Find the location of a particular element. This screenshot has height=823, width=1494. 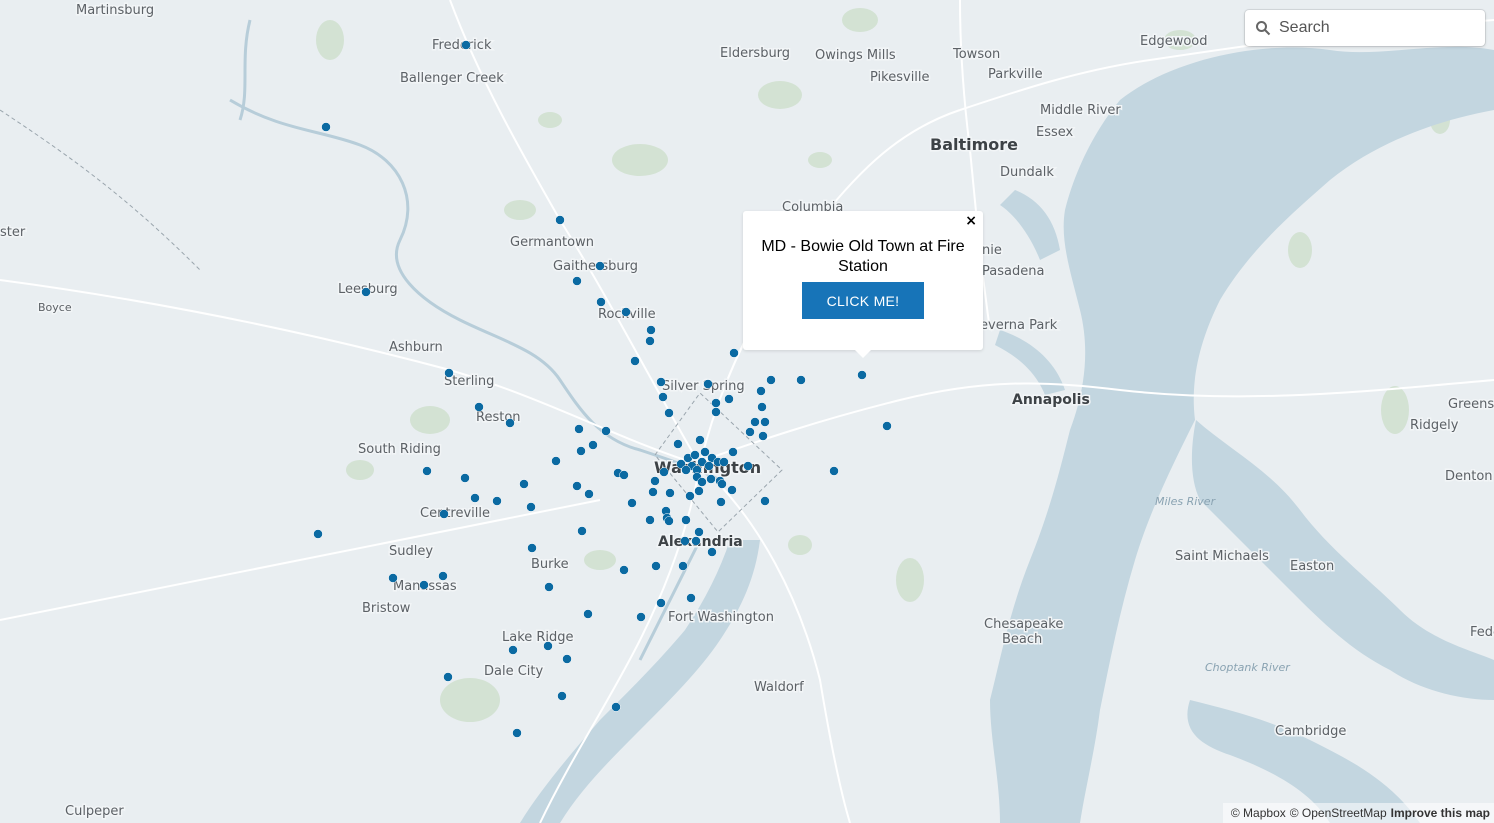

popup-close-button: × is located at coordinates (971, 221).